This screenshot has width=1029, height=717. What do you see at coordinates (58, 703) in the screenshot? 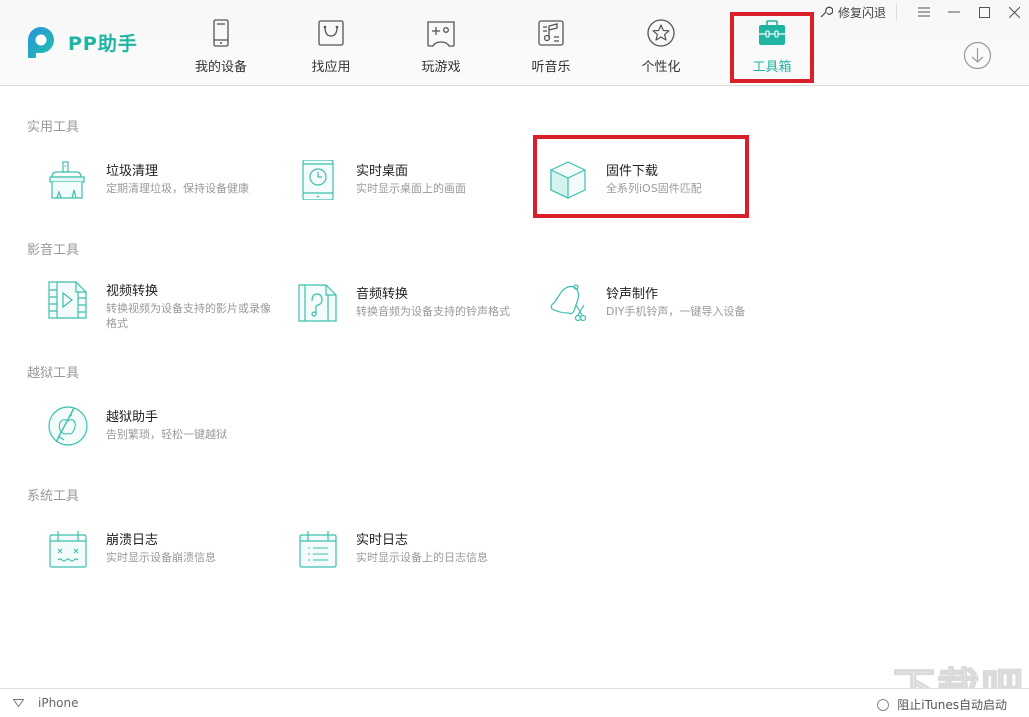
I see `device-name: iPhone` at bounding box center [58, 703].